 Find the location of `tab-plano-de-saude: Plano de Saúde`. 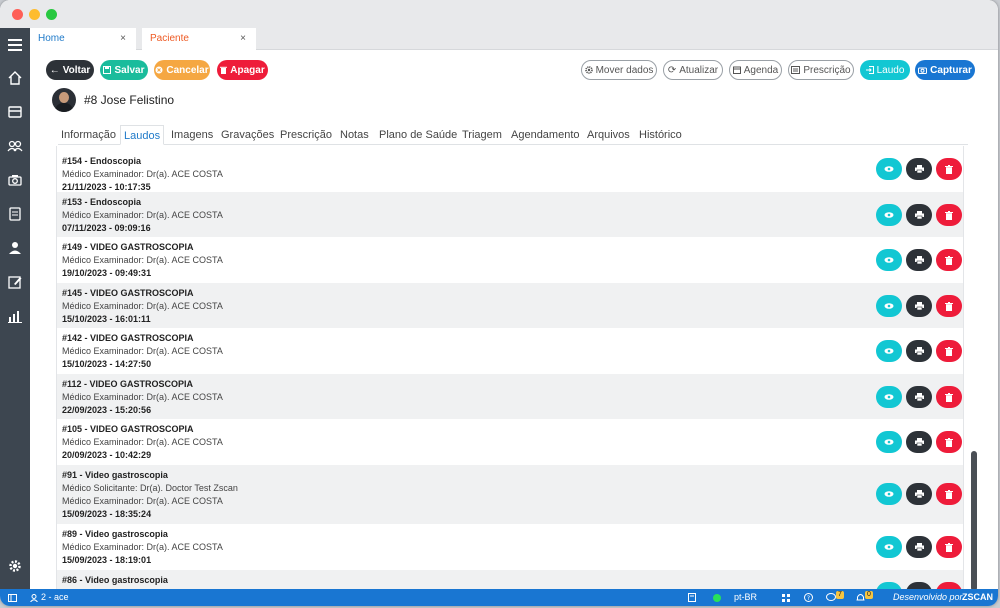

tab-plano-de-saude: Plano de Saúde is located at coordinates (418, 135).